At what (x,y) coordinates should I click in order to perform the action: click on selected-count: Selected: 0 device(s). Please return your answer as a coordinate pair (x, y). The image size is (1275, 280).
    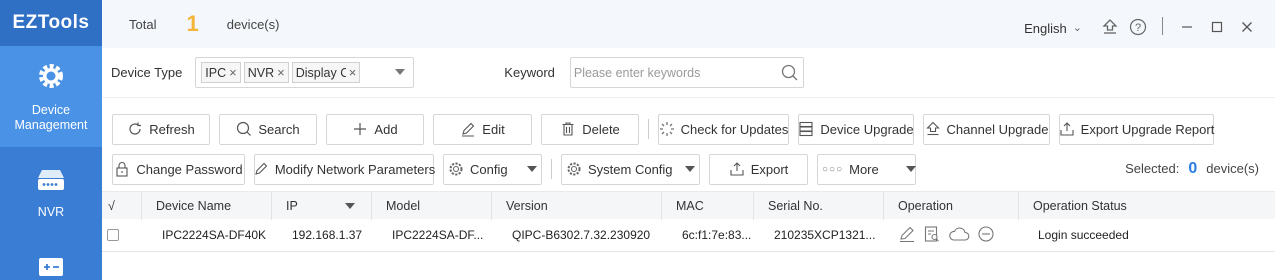
    Looking at the image, I should click on (1192, 169).